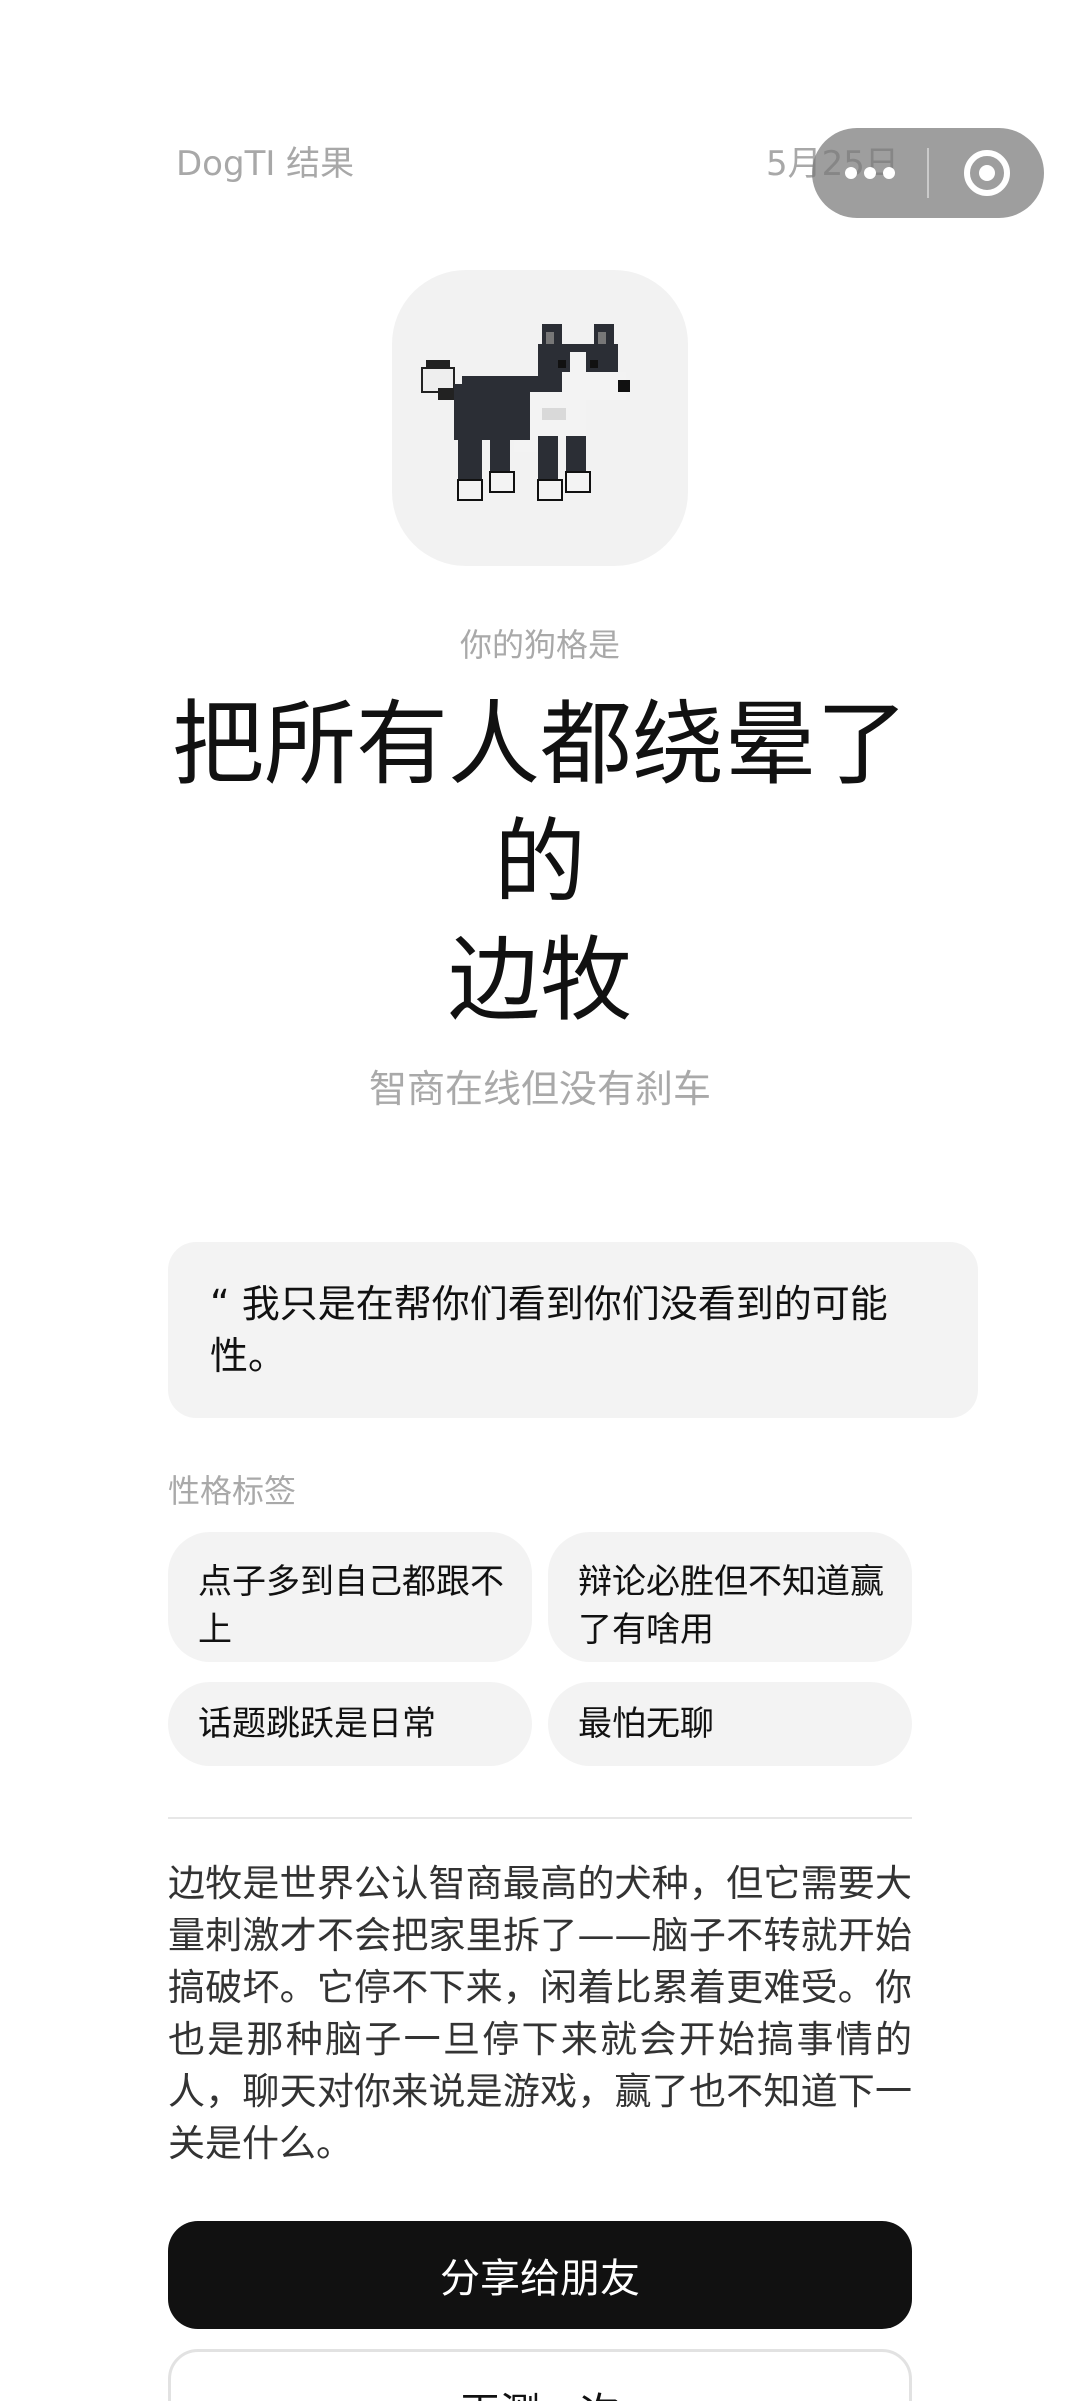 Image resolution: width=1080 pixels, height=2401 pixels. I want to click on breed-title-line: 边牧, so click(539, 980).